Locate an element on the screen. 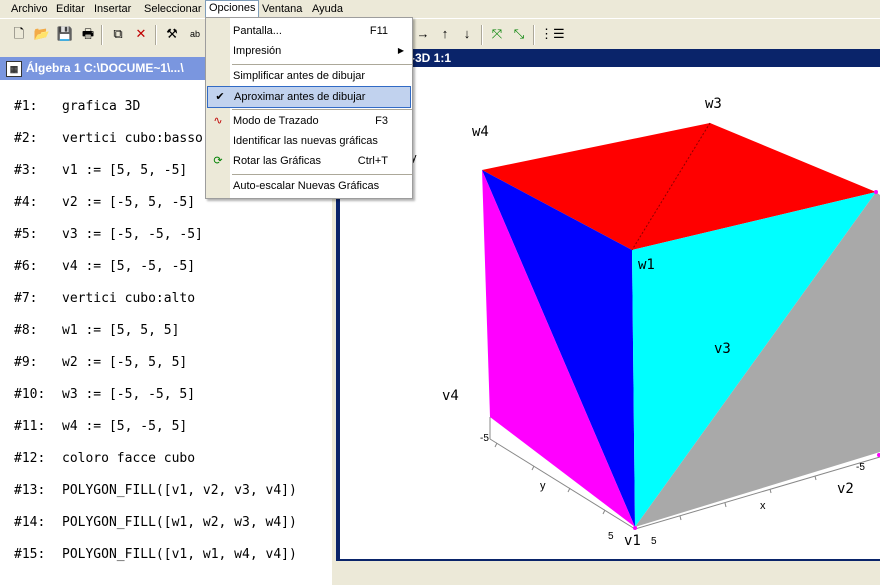  expression-text: POLYGON_FILL([w1, w2, w3, w4]) is located at coordinates (179, 522).